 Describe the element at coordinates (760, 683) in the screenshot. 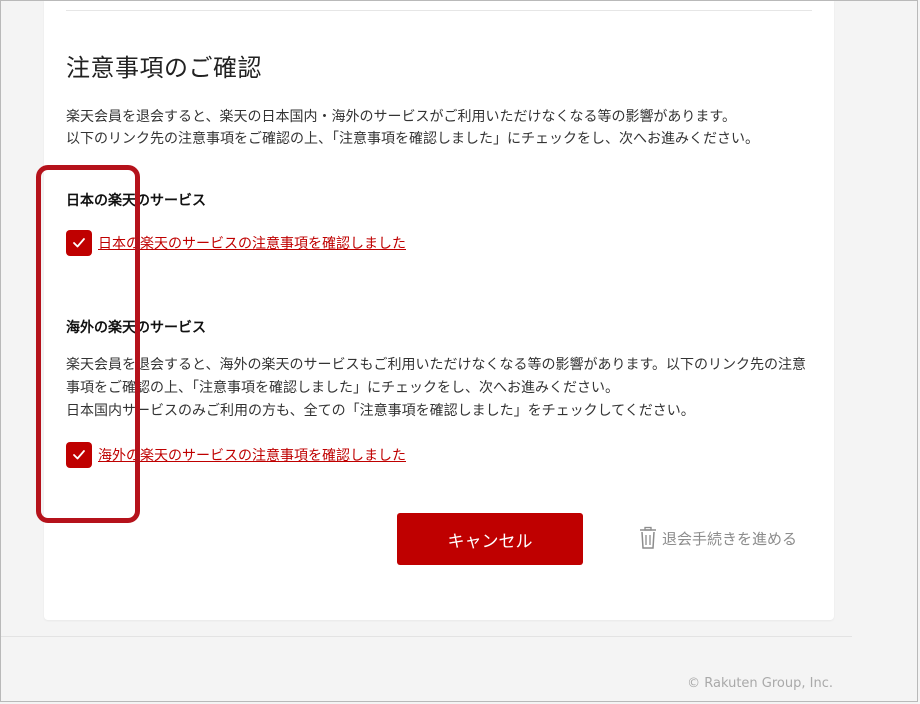

I see `copyright-text: © Rakuten Group, Inc.` at that location.